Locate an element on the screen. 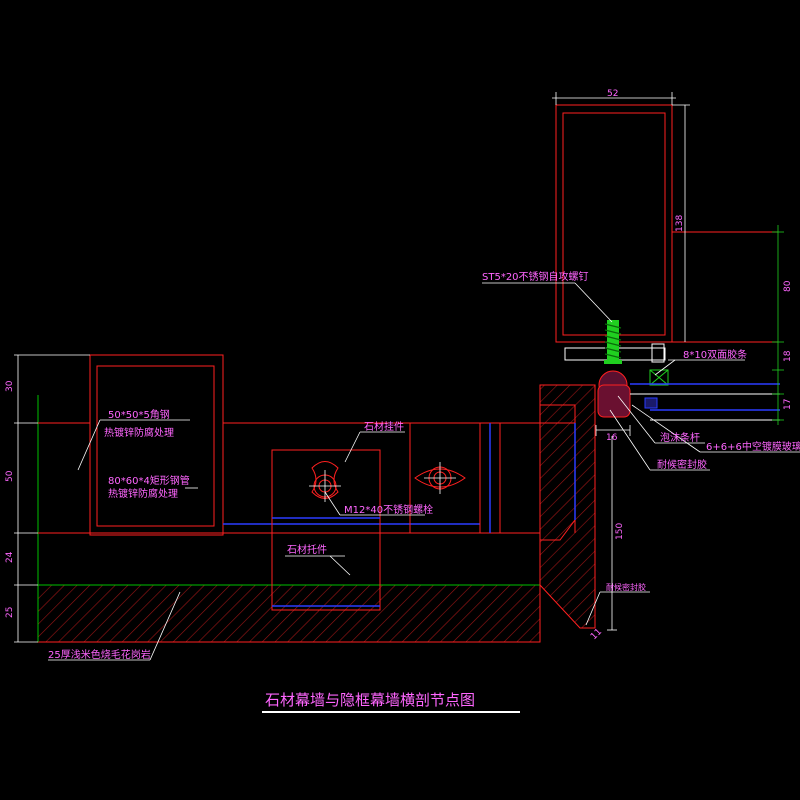  dim-left-2: 50 is located at coordinates (10, 476).